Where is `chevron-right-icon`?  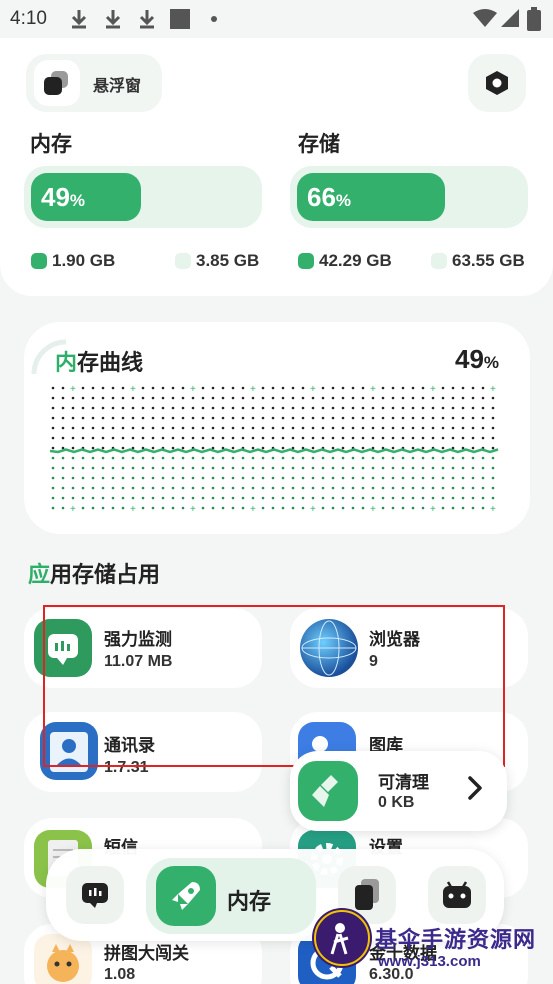 chevron-right-icon is located at coordinates (475, 791).